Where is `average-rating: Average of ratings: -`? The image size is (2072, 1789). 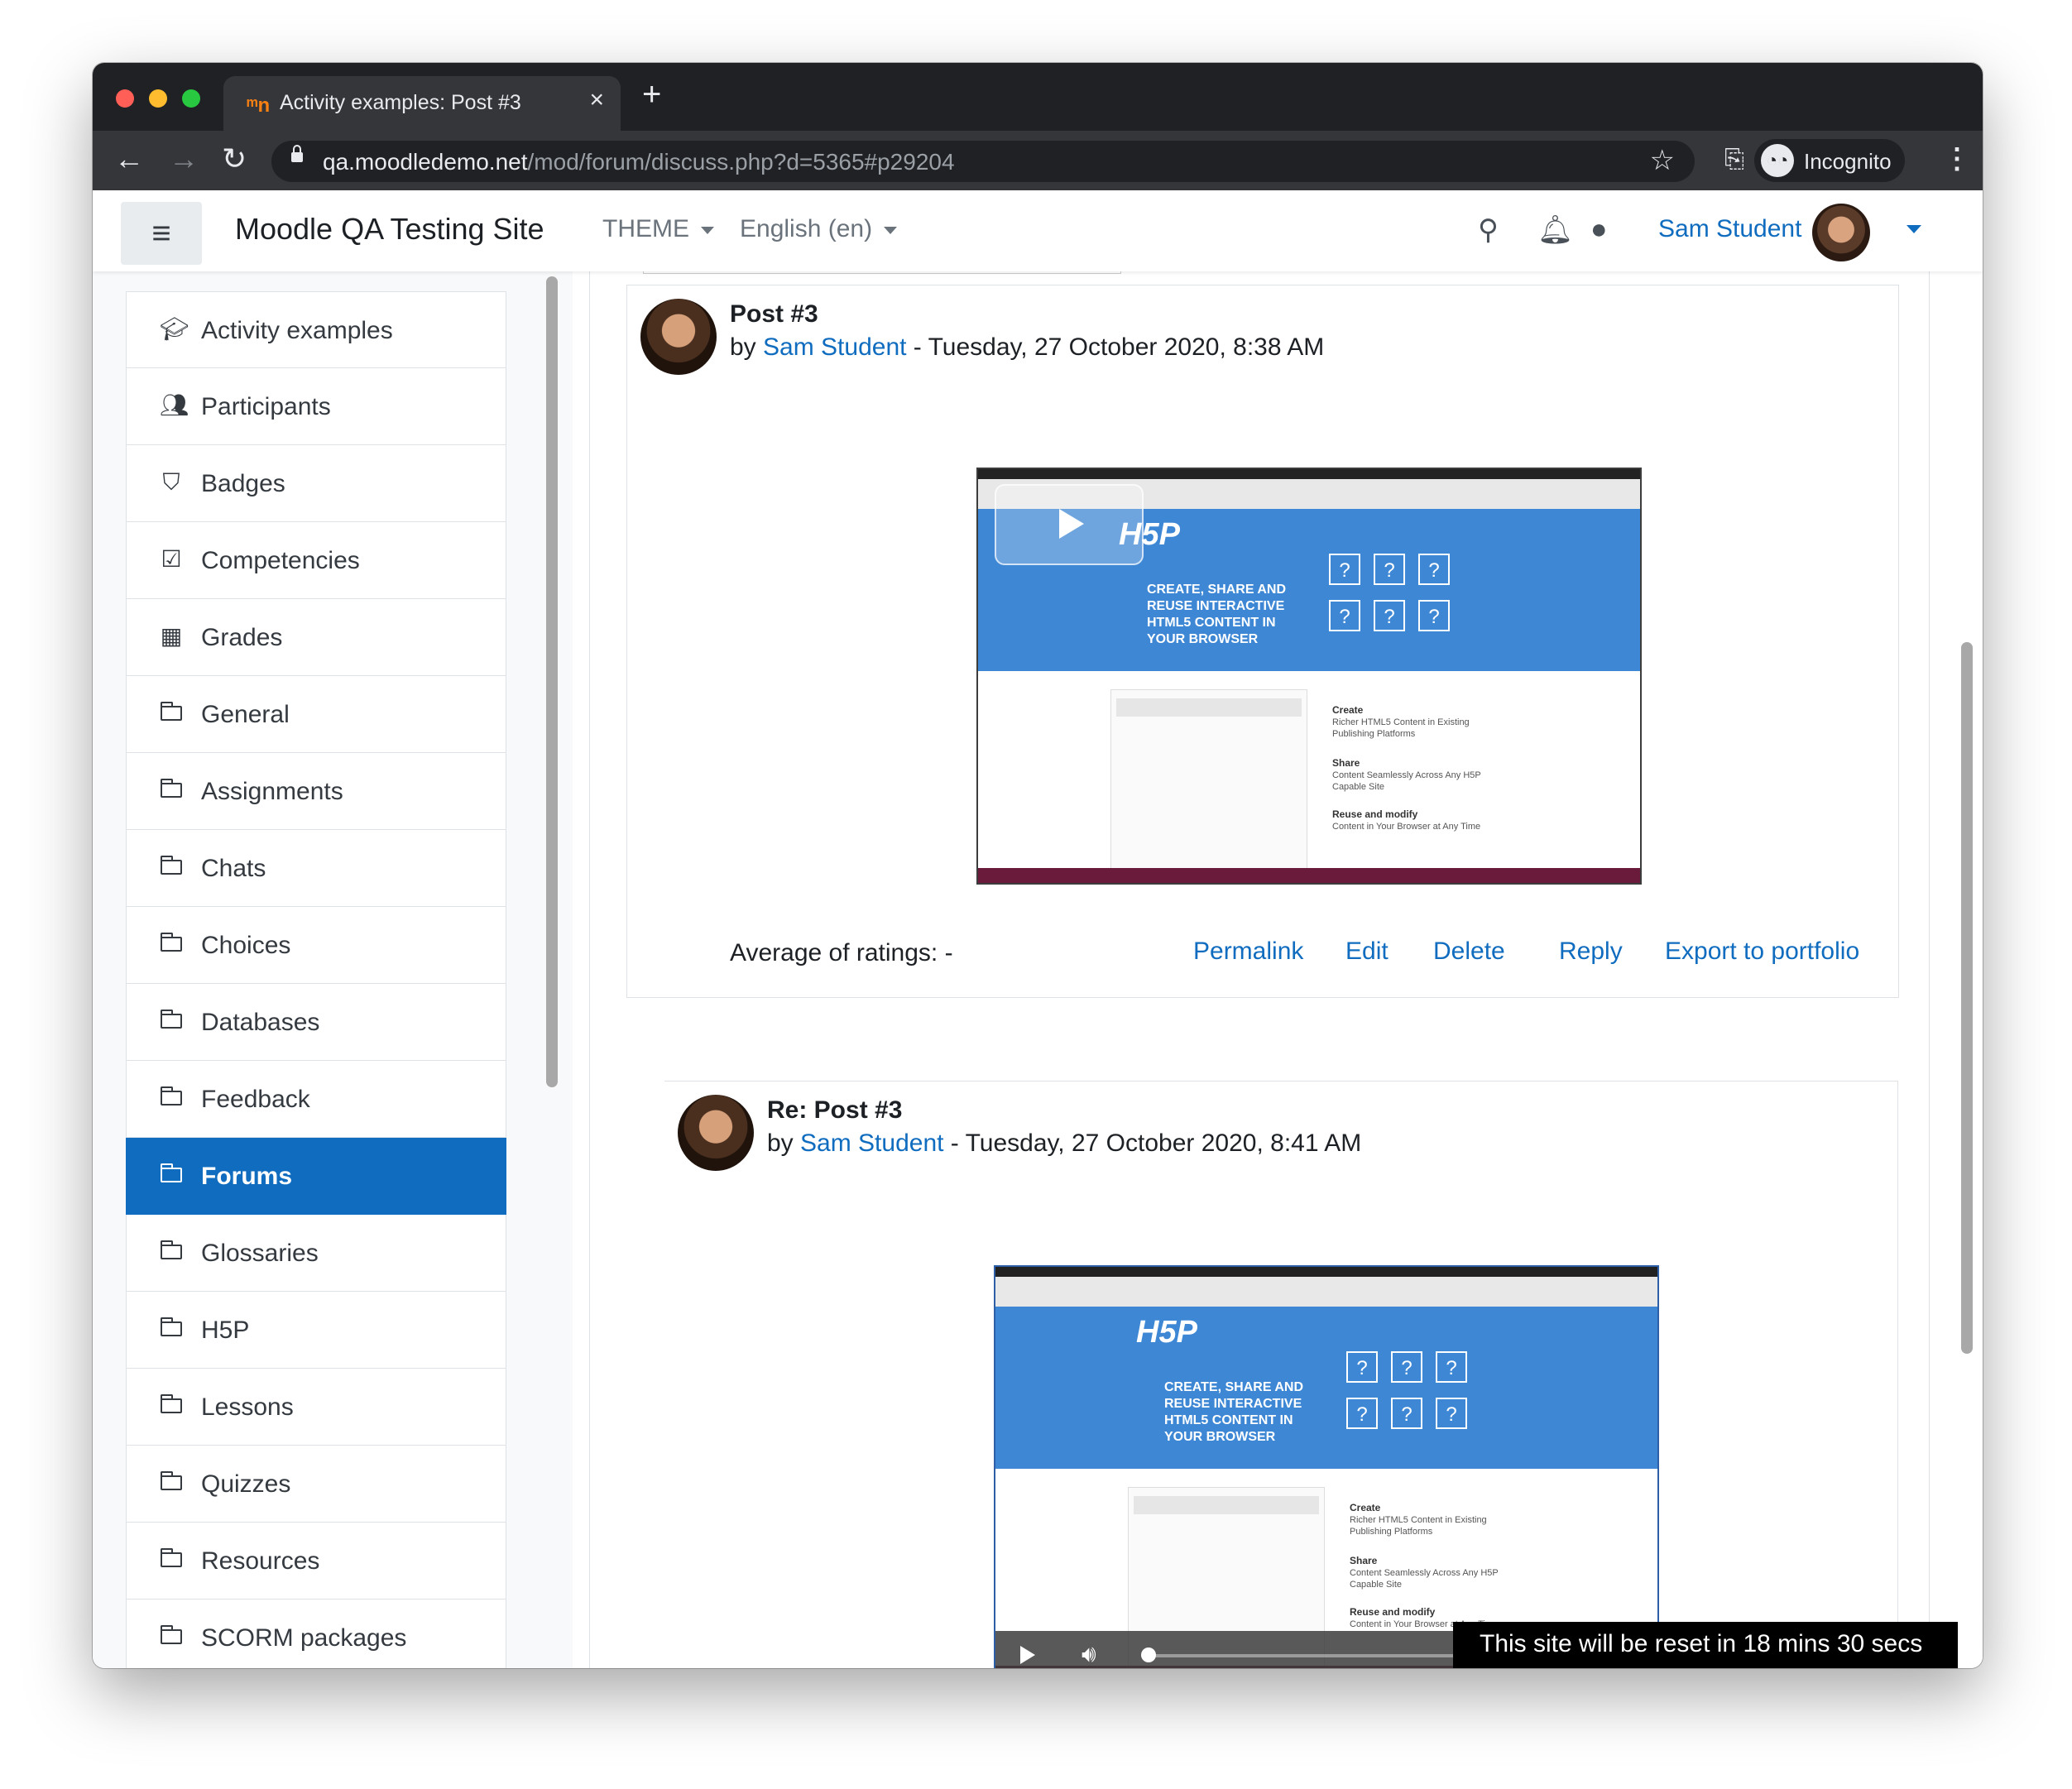
average-rating: Average of ratings: - is located at coordinates (841, 952).